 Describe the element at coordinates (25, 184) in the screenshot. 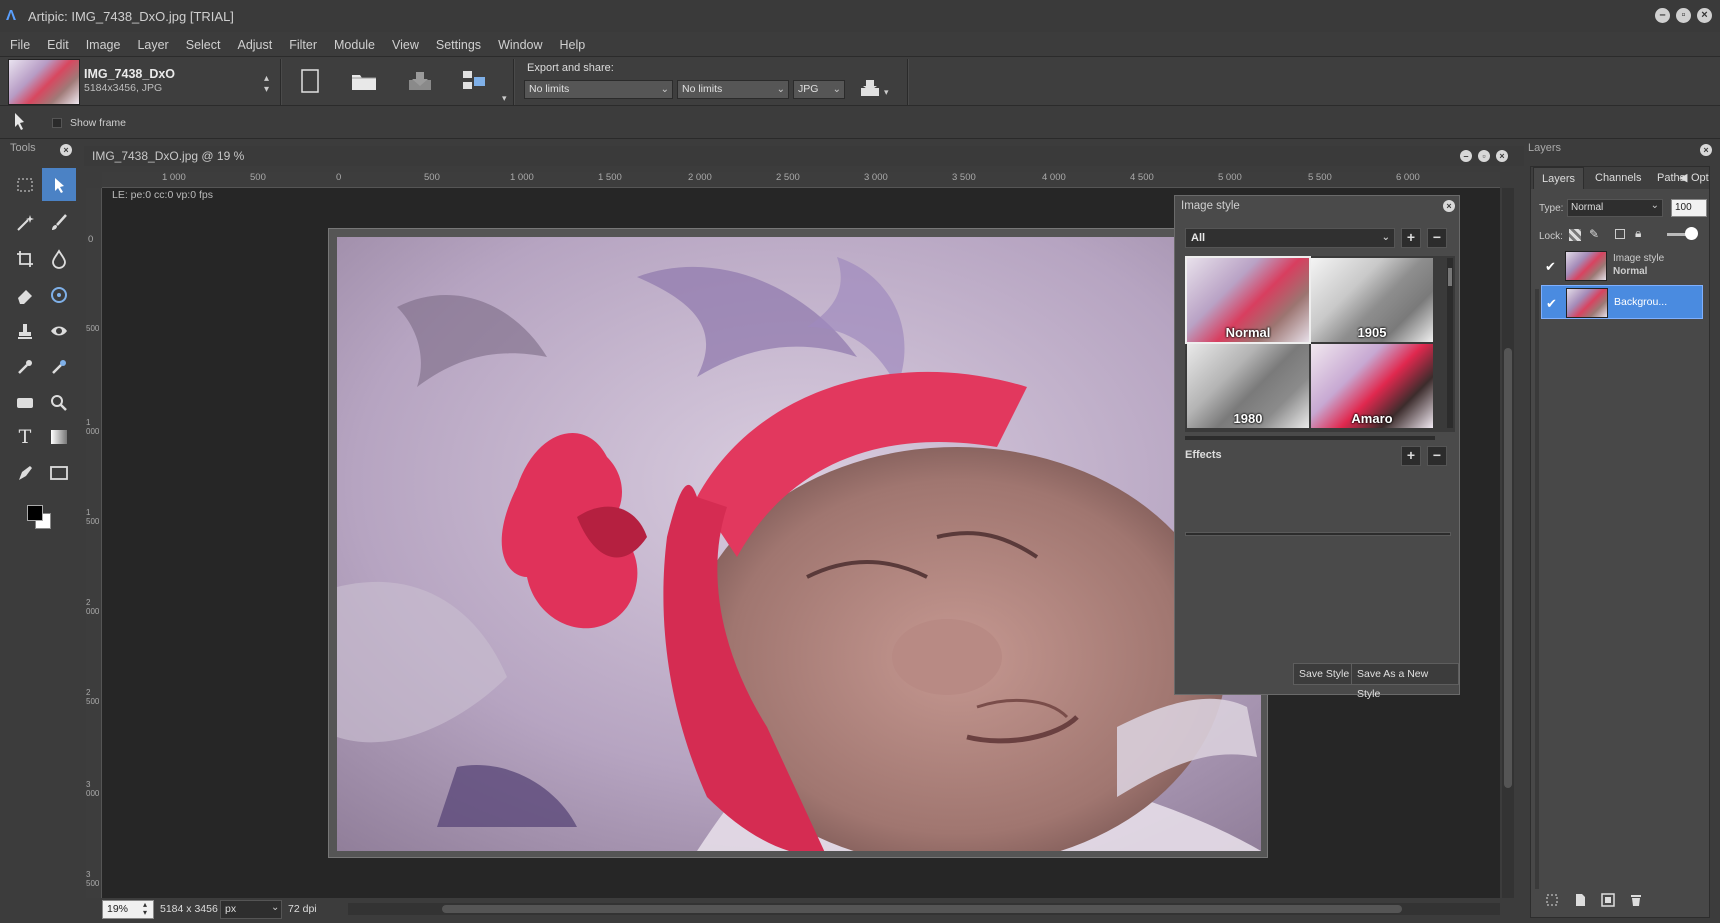

I see `rect-select-tool-icon` at that location.